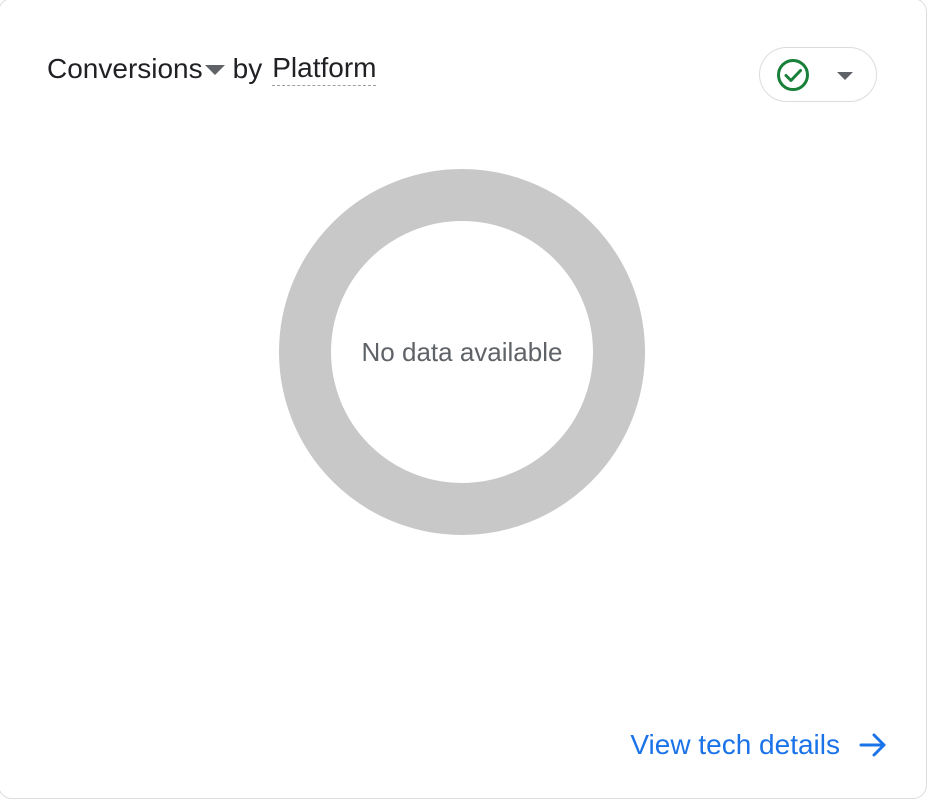 The height and width of the screenshot is (804, 930). What do you see at coordinates (735, 744) in the screenshot?
I see `view-tech-details-label: View tech details` at bounding box center [735, 744].